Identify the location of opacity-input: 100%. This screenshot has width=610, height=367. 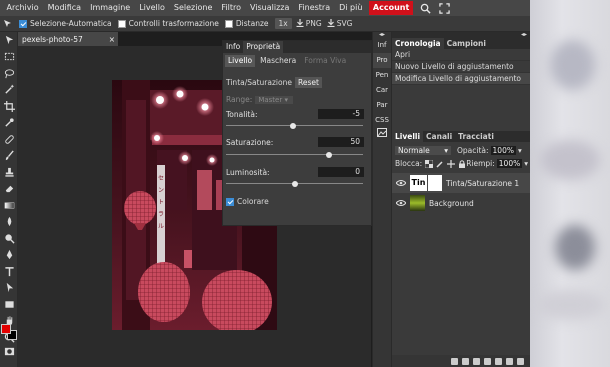
(503, 150).